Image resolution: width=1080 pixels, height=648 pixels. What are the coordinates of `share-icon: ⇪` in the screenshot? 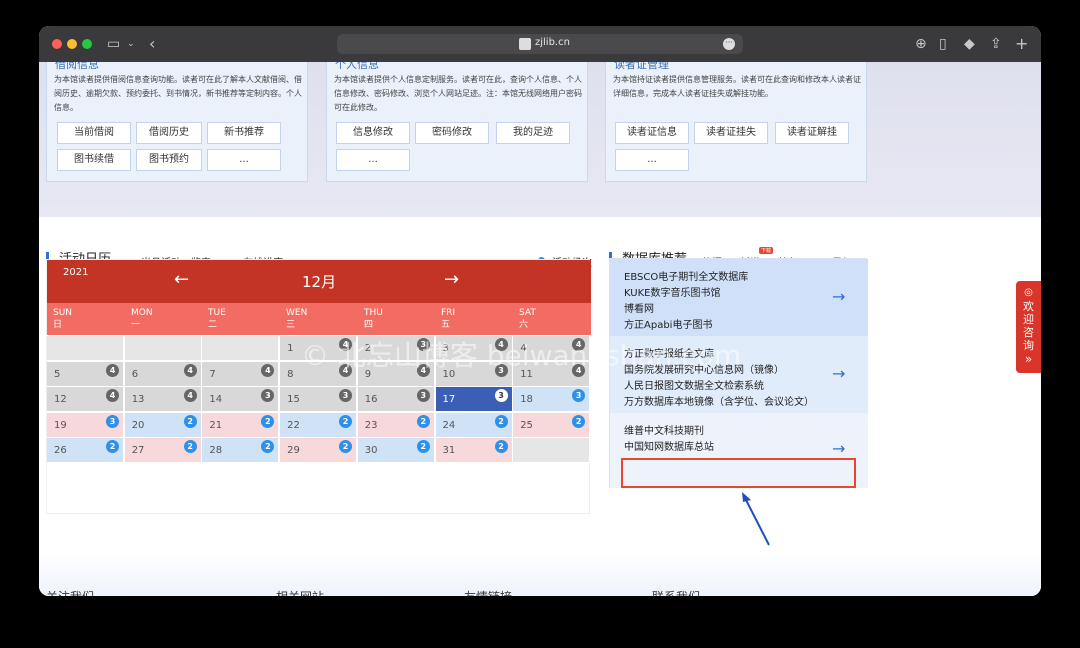 It's located at (996, 44).